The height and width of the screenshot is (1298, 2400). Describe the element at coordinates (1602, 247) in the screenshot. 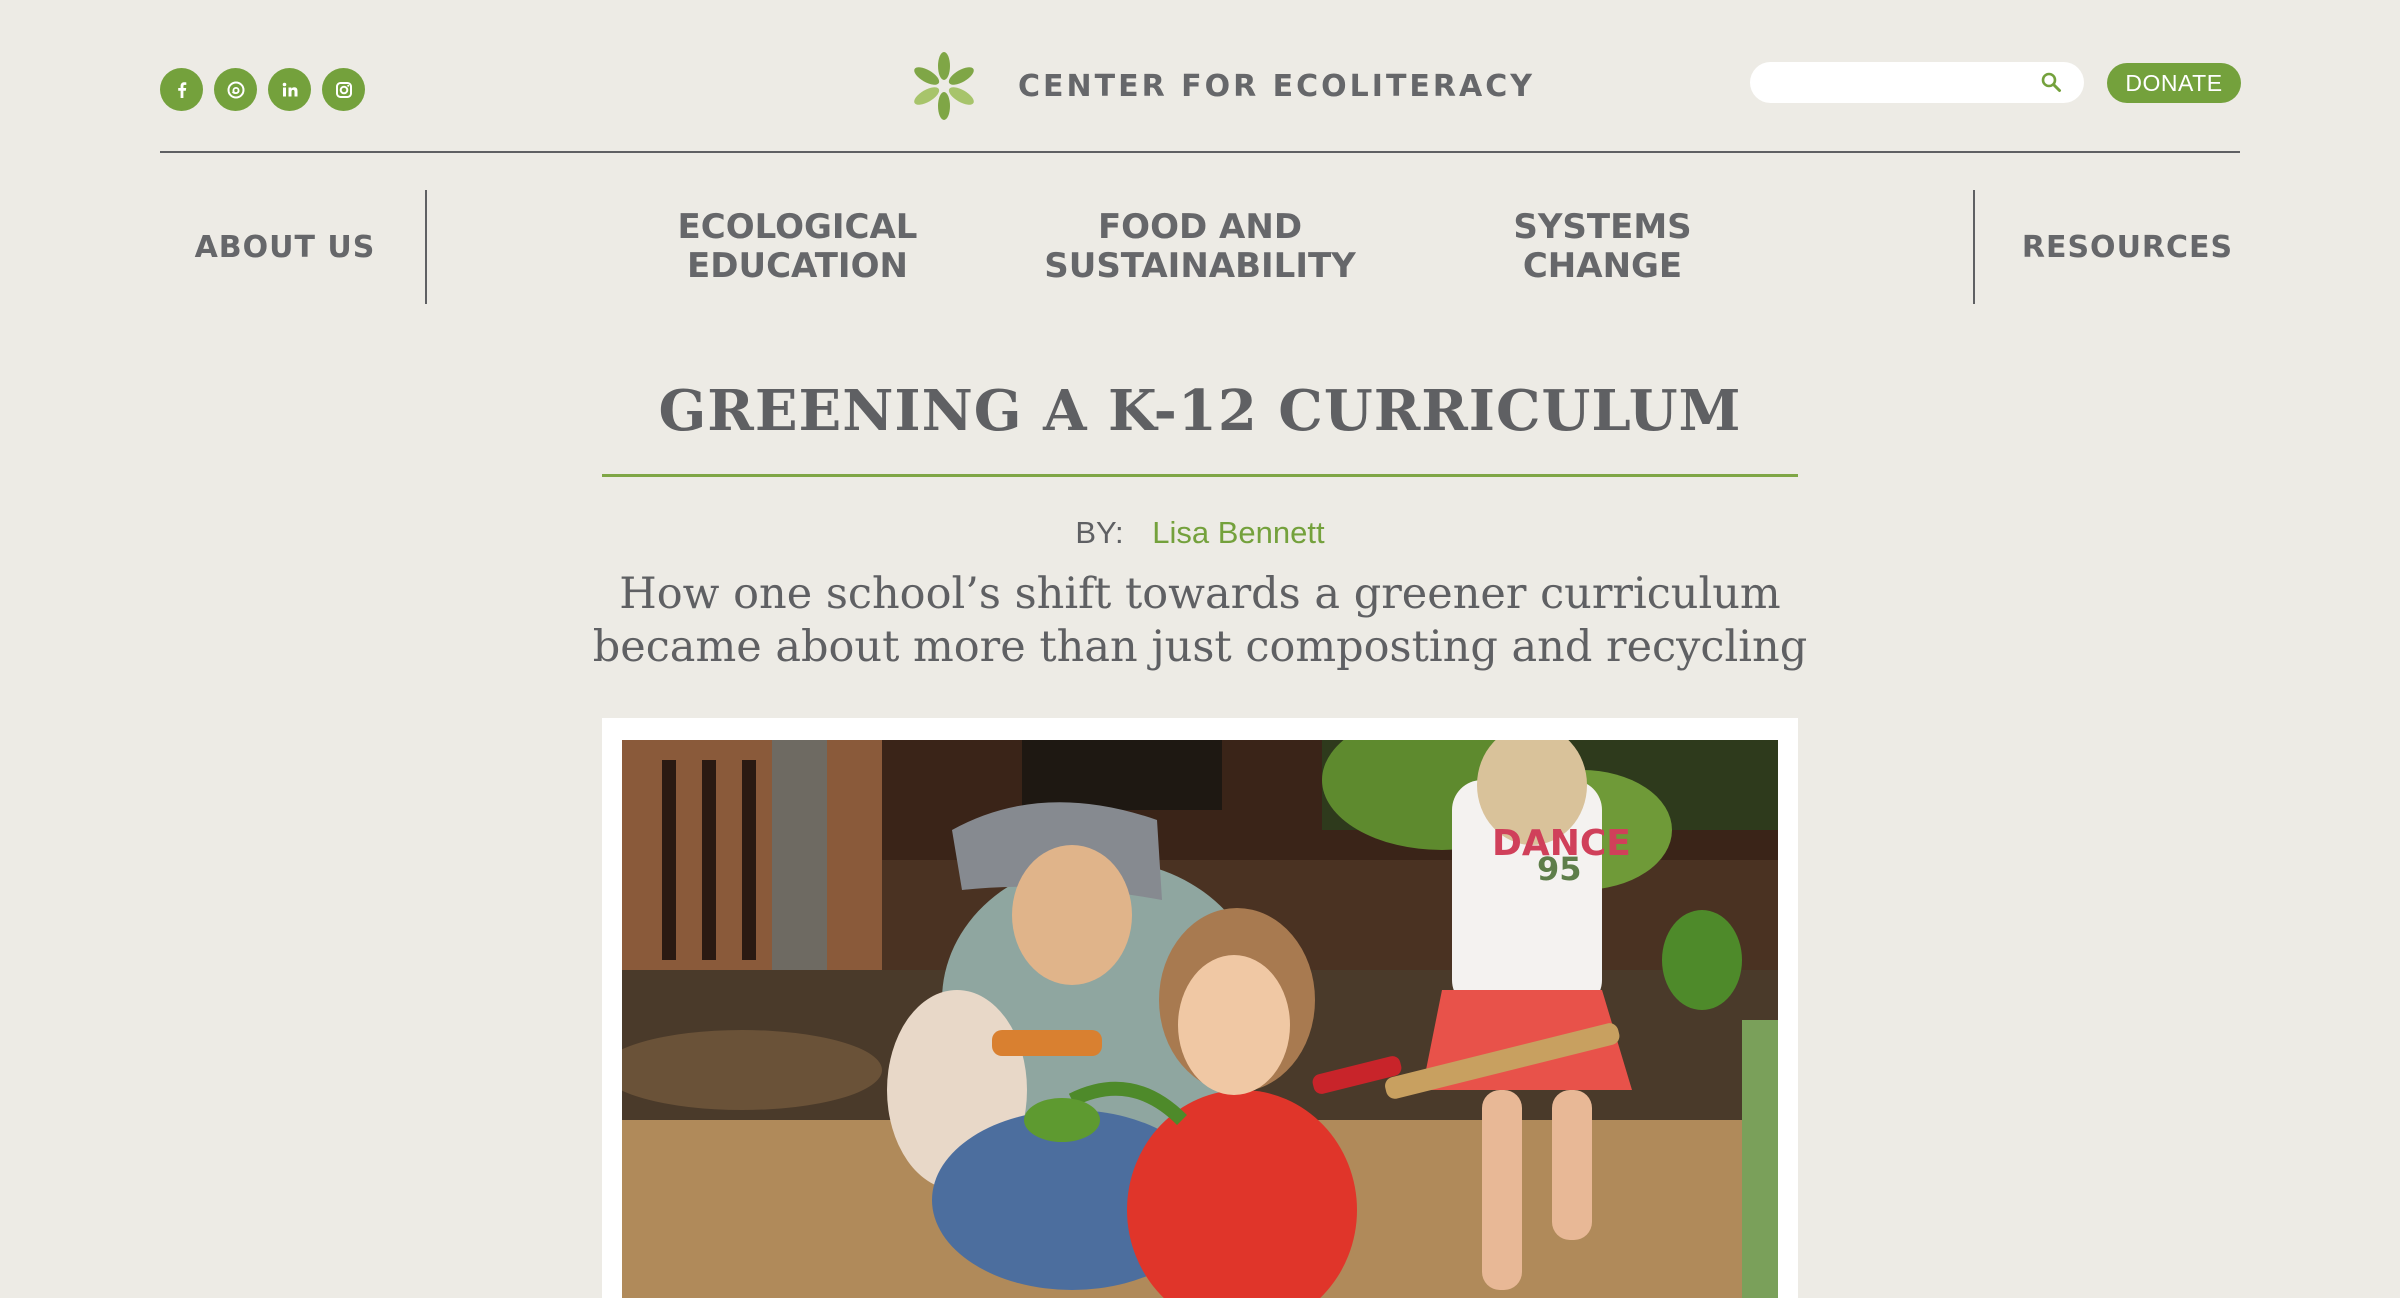

I see `nav-systems-change: SYSTEMS CHANGE` at that location.